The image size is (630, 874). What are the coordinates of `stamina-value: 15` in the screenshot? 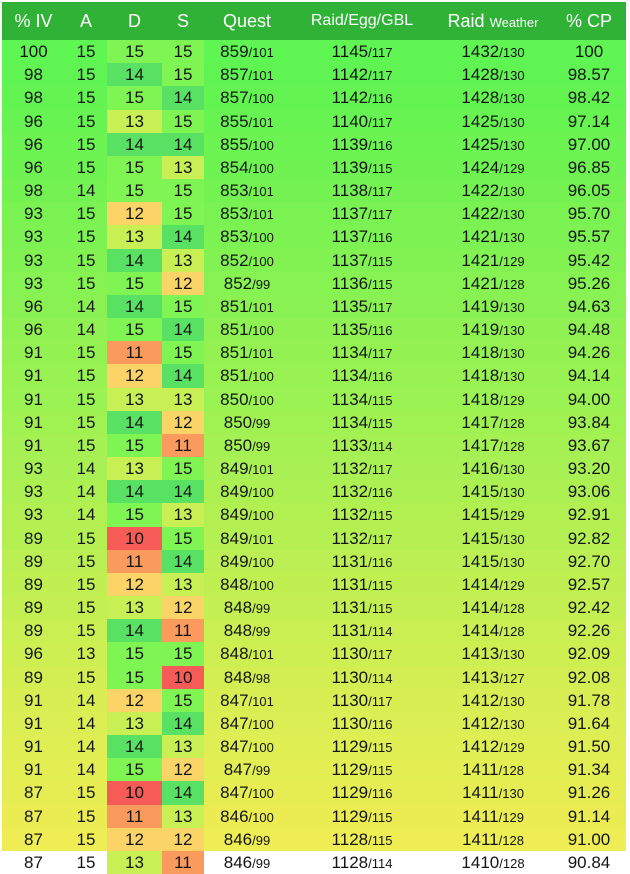 It's located at (183, 213).